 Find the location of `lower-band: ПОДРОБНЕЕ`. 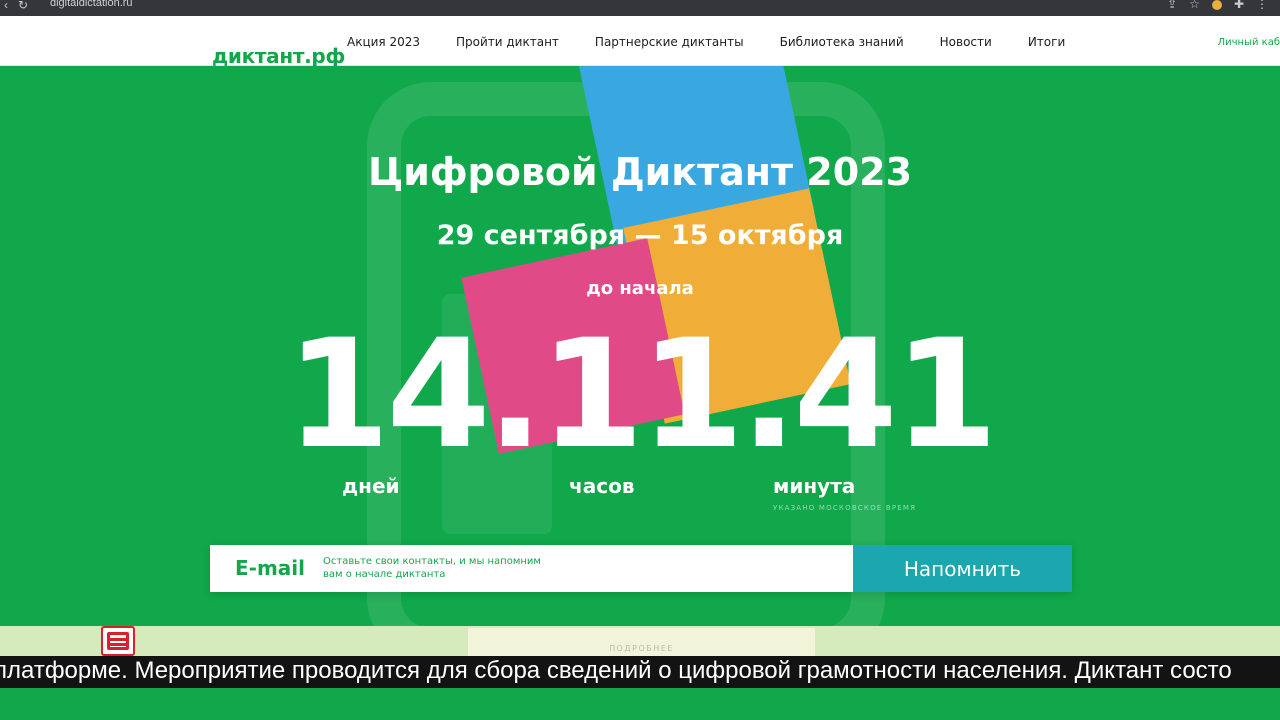

lower-band: ПОДРОБНЕЕ is located at coordinates (640, 642).